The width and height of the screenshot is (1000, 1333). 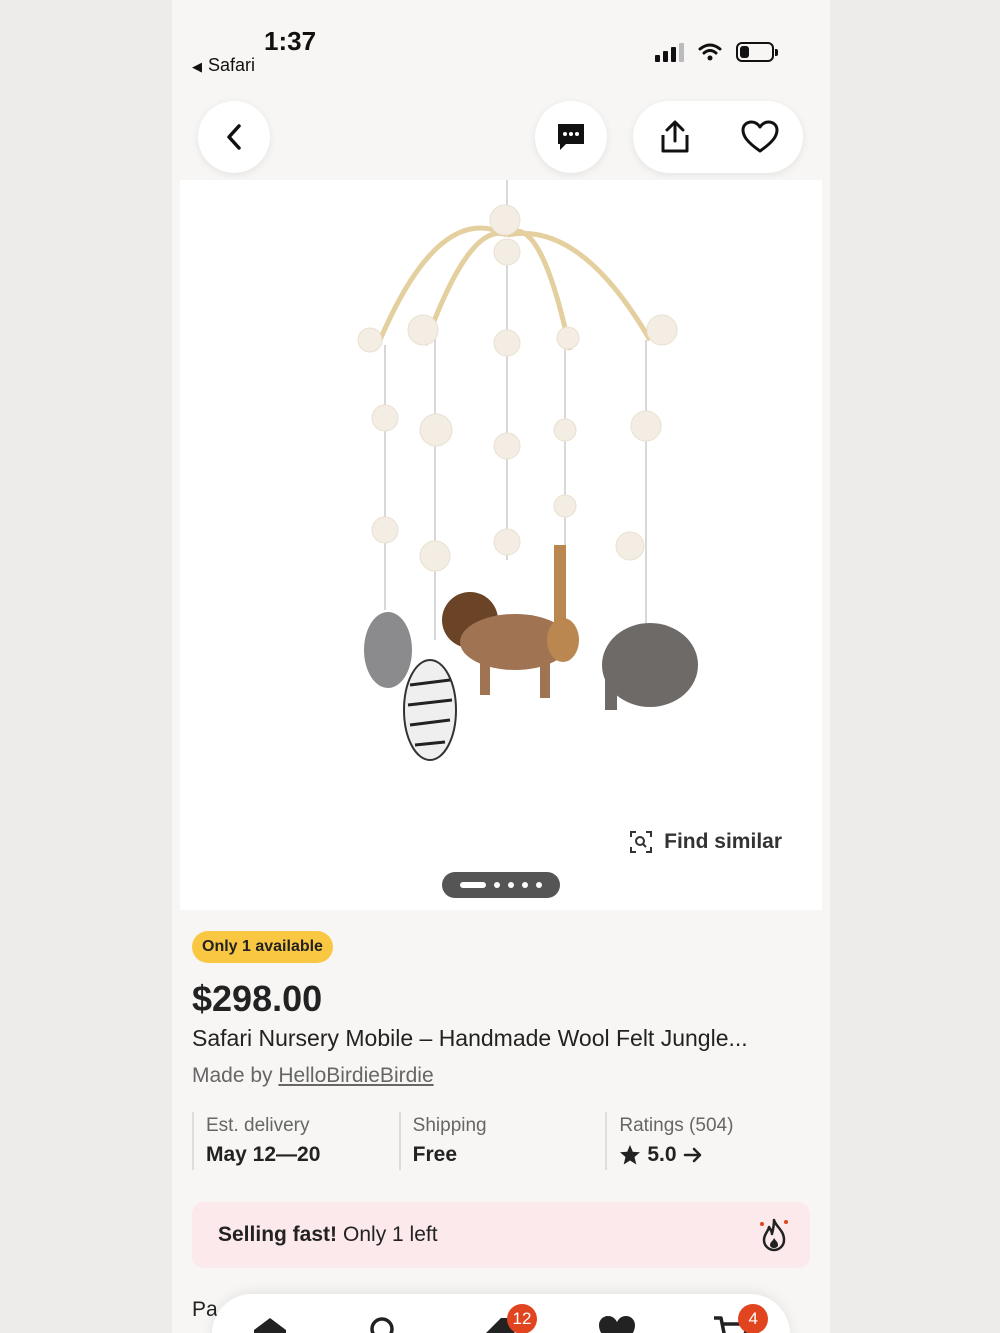 I want to click on made-by-line: Made by HelloBirdieBirdie, so click(x=313, y=1076).